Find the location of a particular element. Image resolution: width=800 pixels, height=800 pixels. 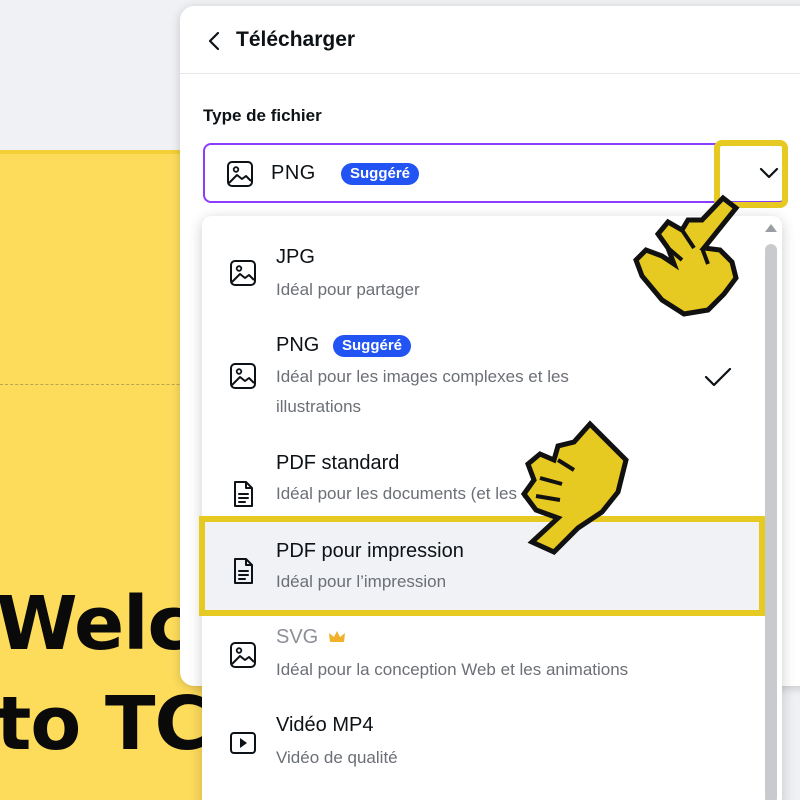

design-heading: Welc to TC is located at coordinates (104, 674).